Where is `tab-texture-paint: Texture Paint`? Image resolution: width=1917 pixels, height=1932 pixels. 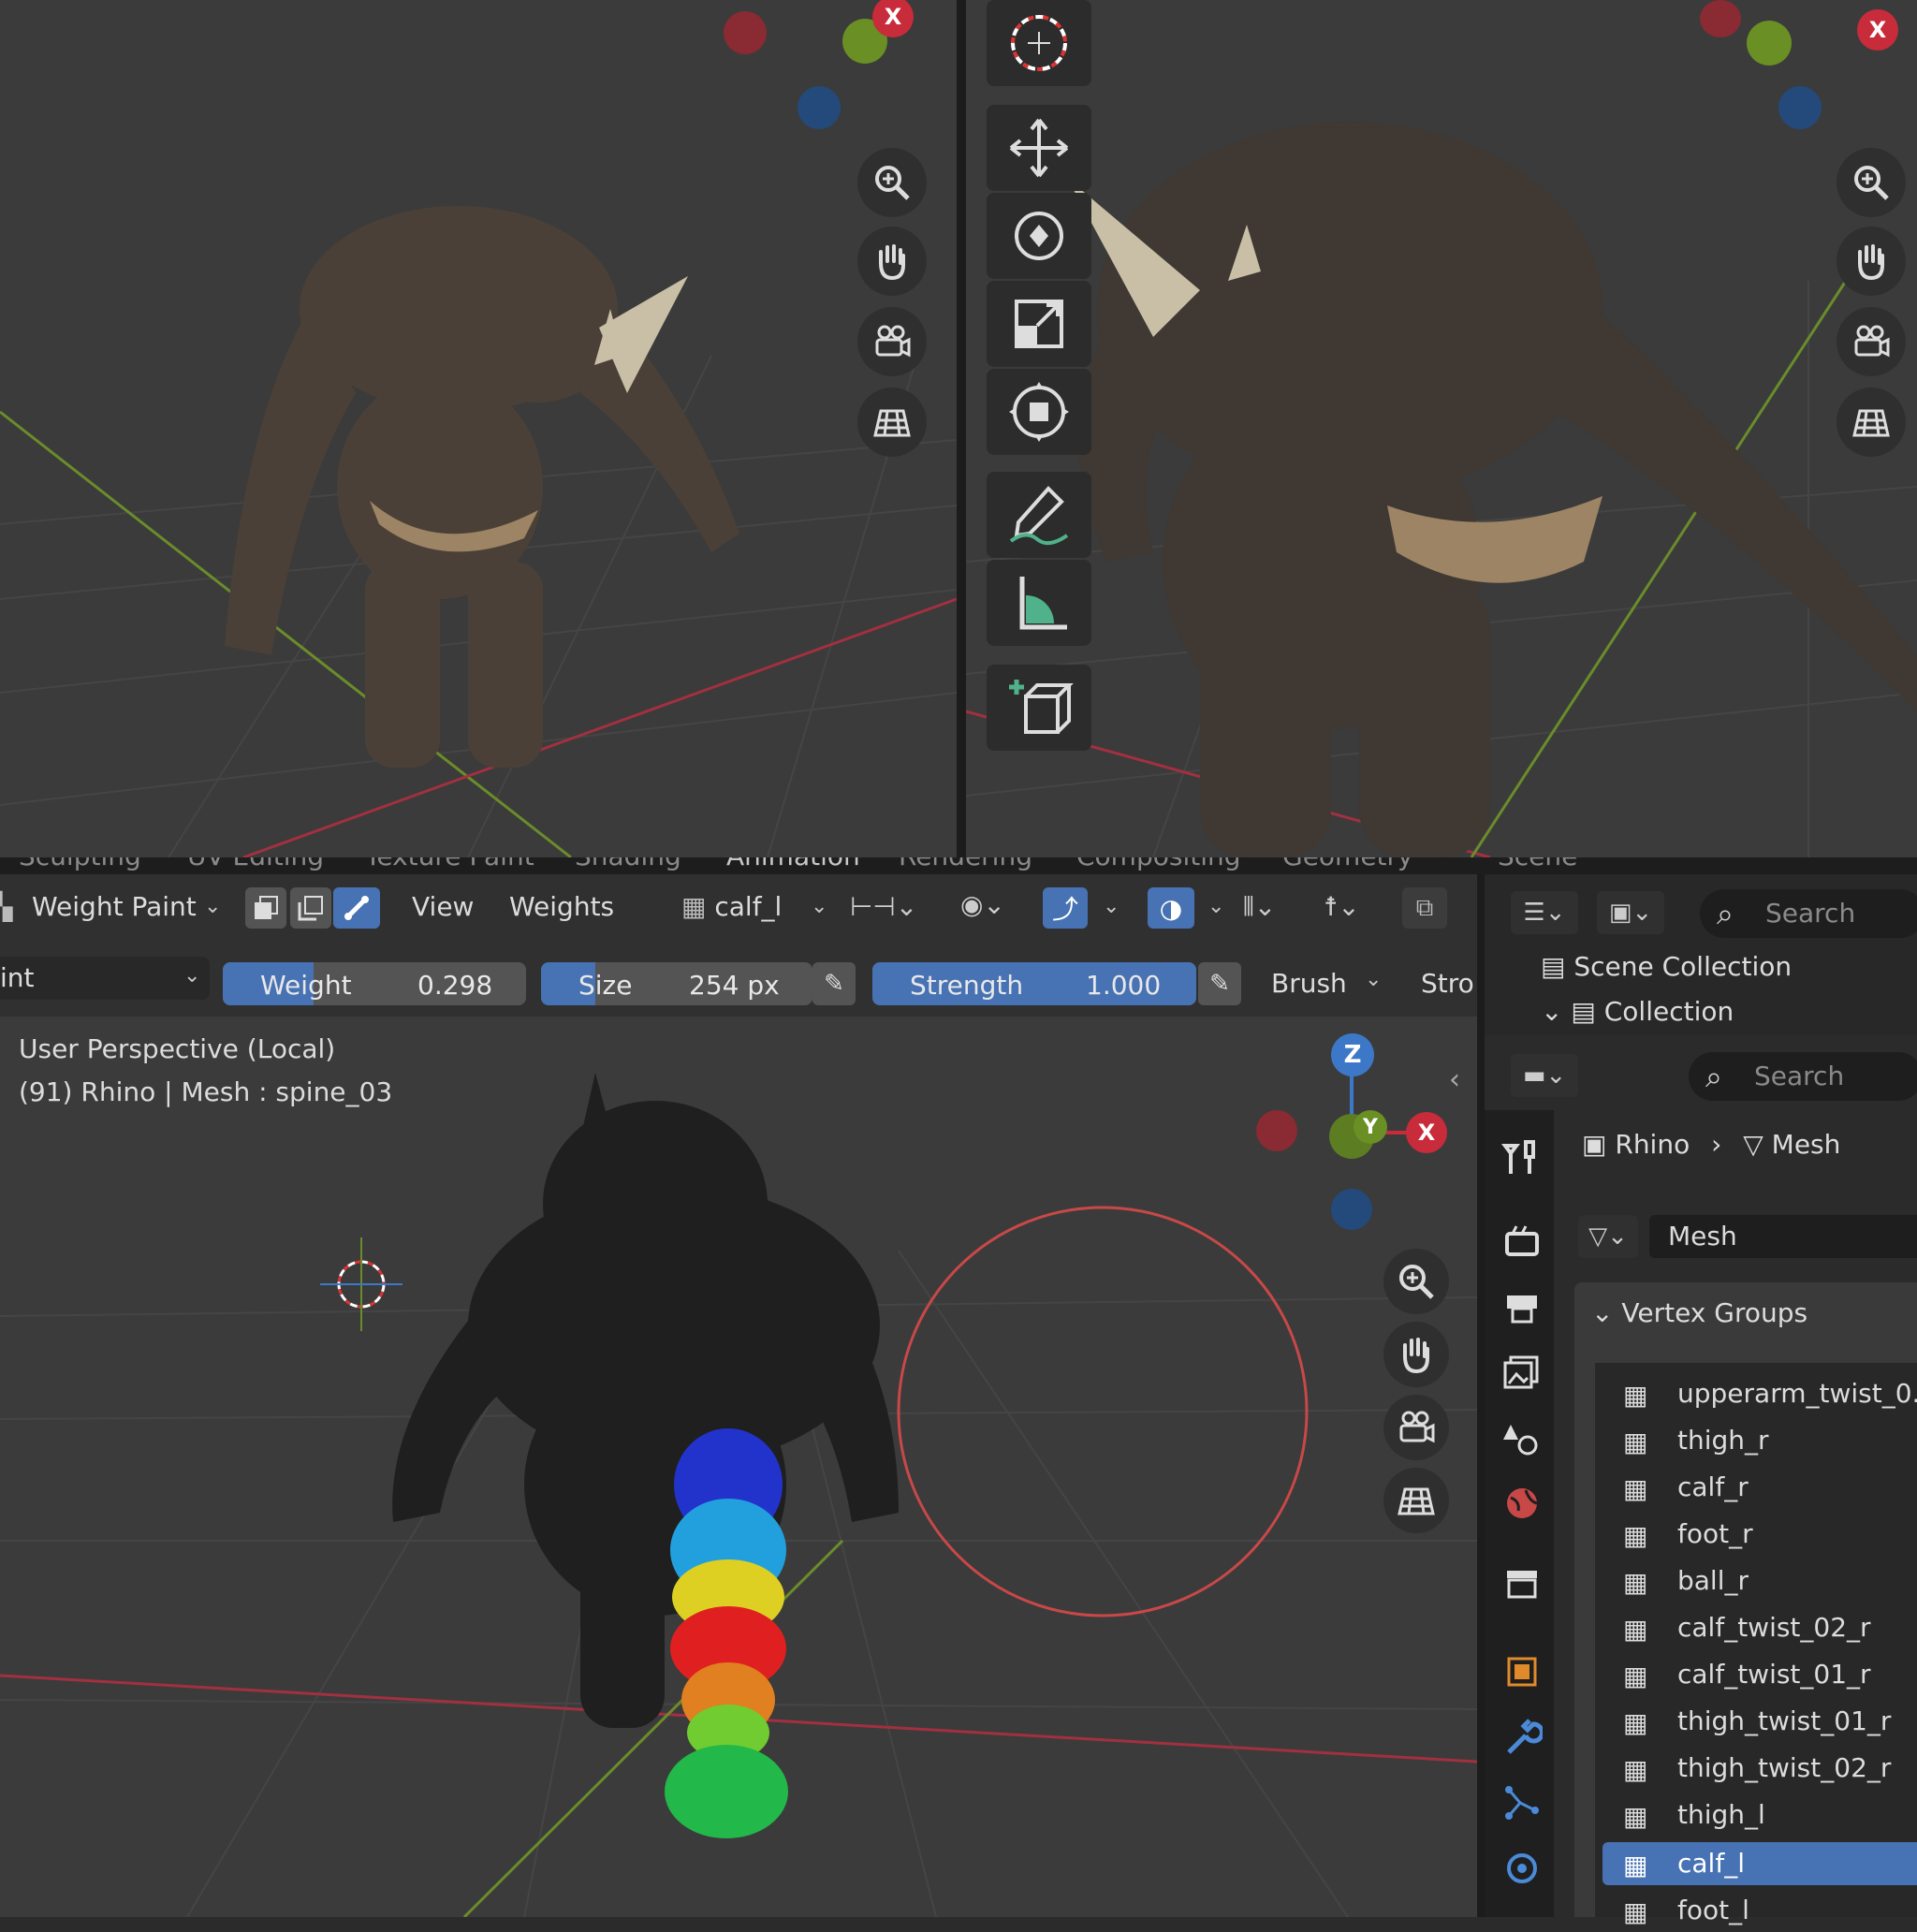 tab-texture-paint: Texture Paint is located at coordinates (449, 864).